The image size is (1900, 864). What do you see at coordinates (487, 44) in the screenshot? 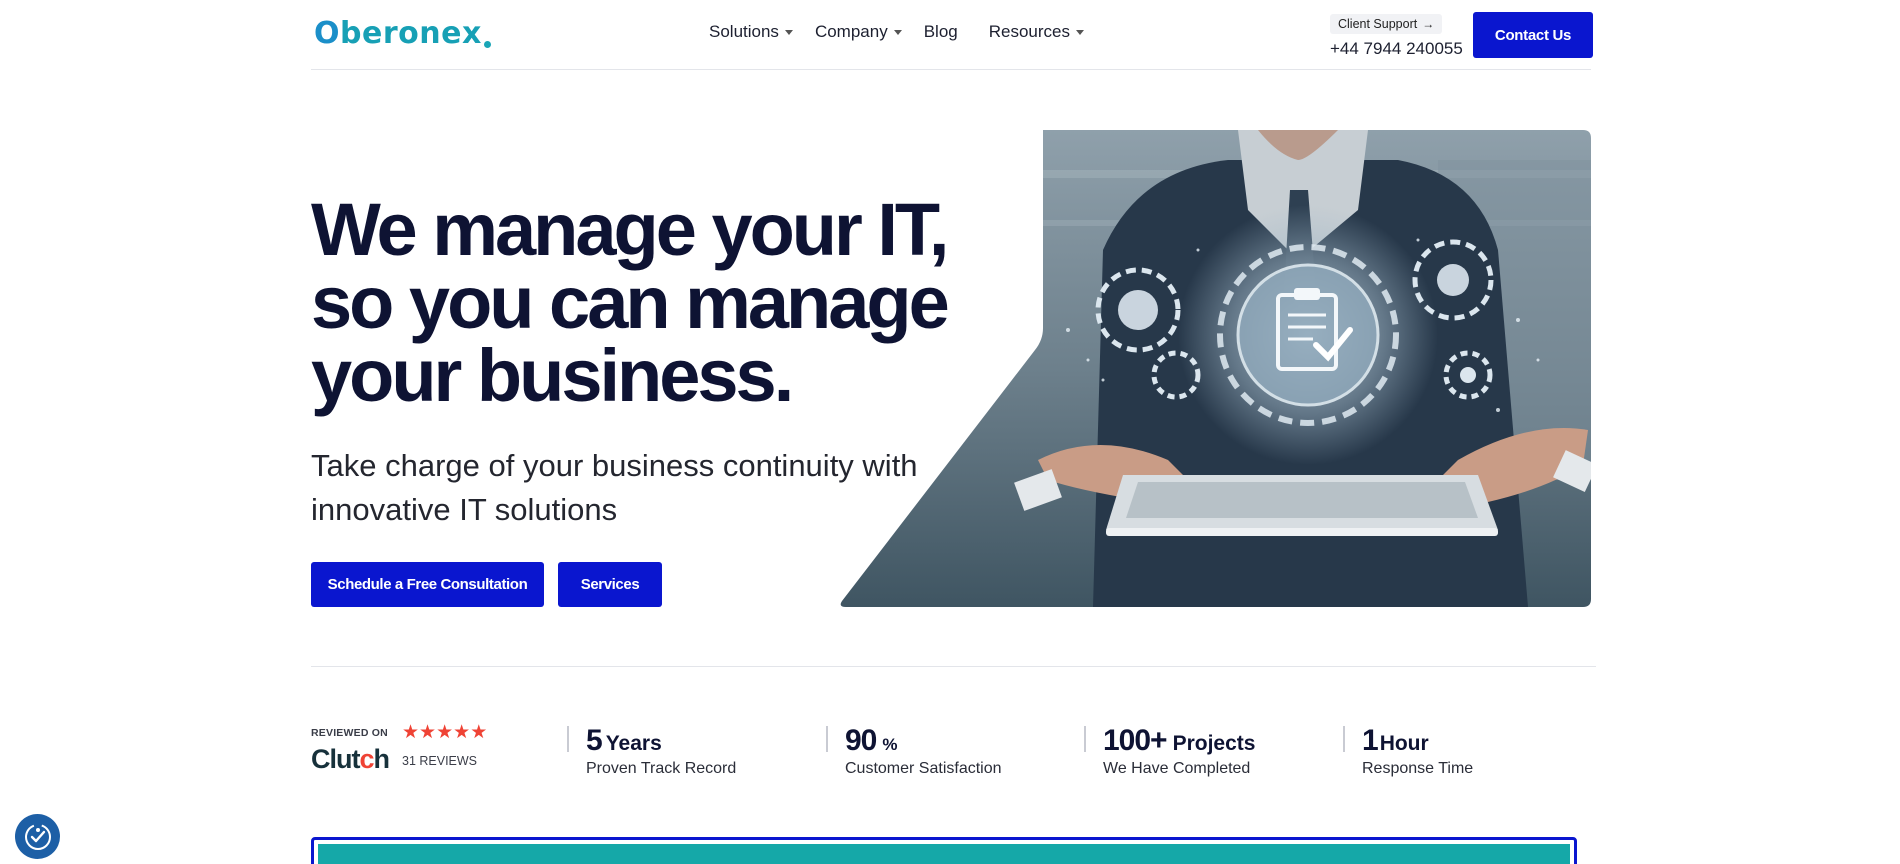
I see `logo-dot` at bounding box center [487, 44].